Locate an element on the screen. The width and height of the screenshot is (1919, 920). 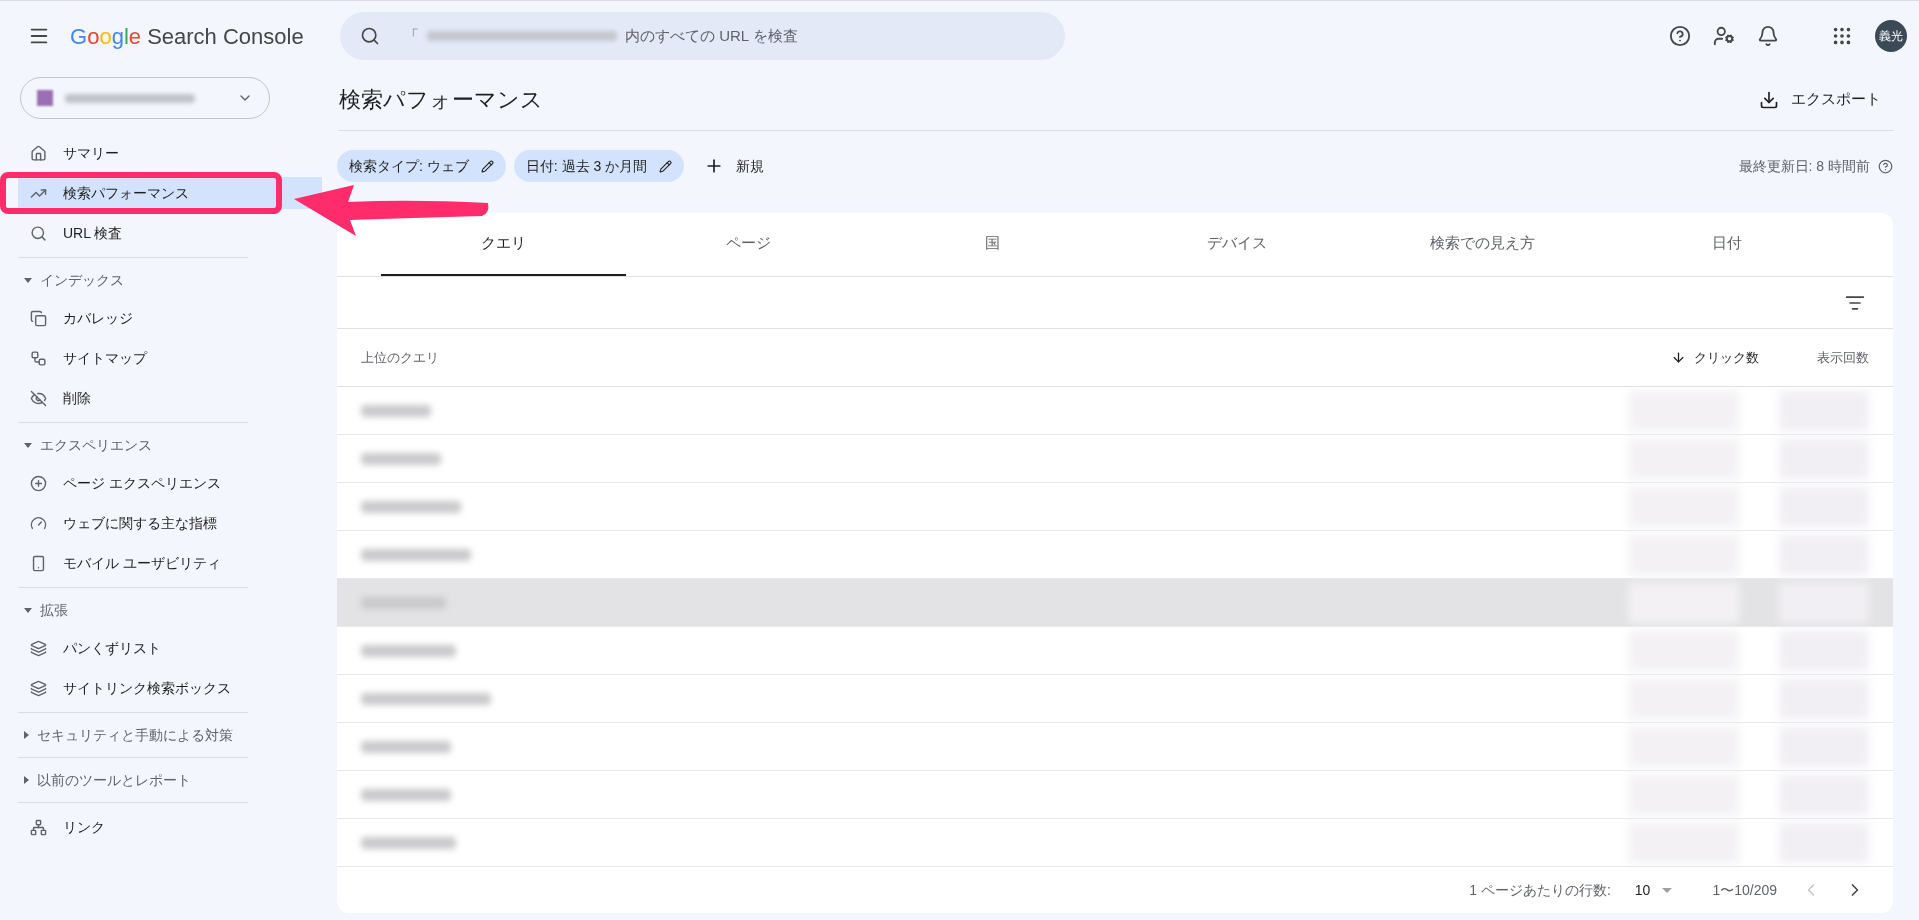
eye-off-icon is located at coordinates (38, 398).